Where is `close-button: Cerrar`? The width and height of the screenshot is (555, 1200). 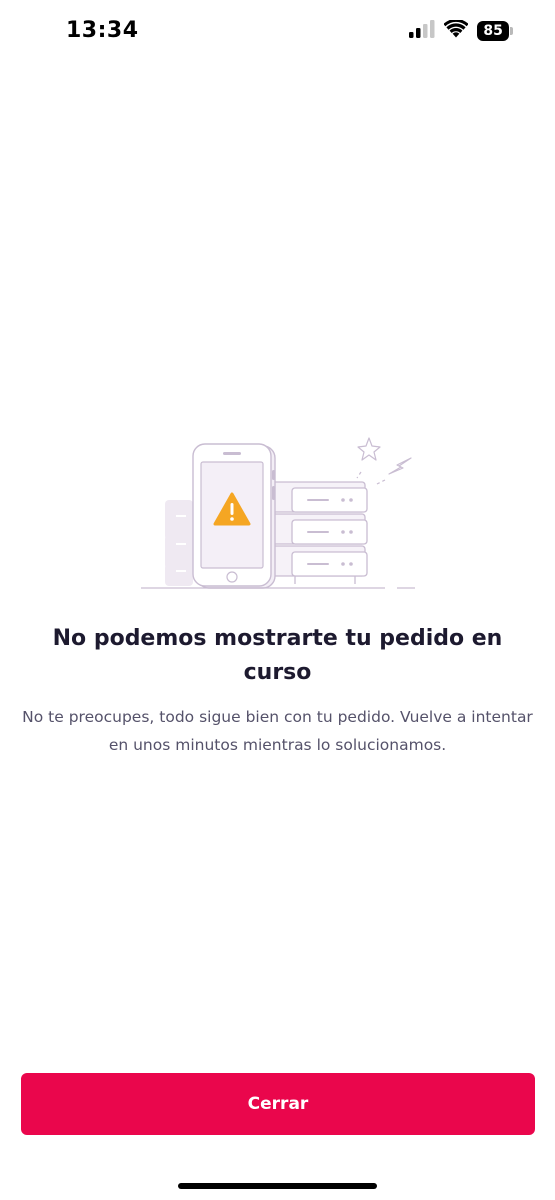
close-button: Cerrar is located at coordinates (278, 1104).